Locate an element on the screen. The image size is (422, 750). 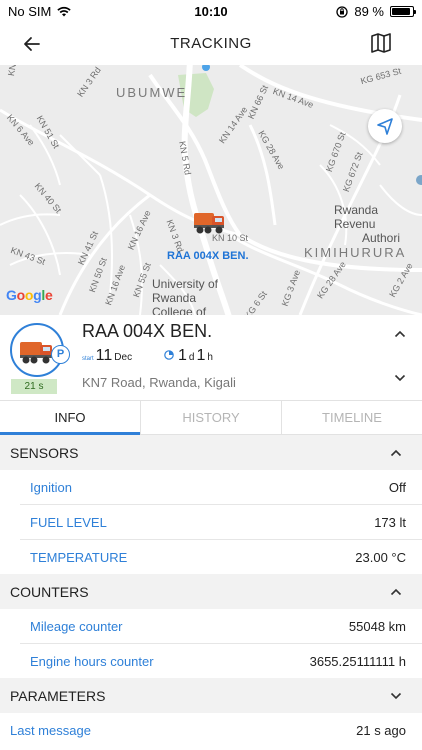
sensor-row-fuel-level: FUEL LEVEL 173 lt is located at coordinates (221, 522).